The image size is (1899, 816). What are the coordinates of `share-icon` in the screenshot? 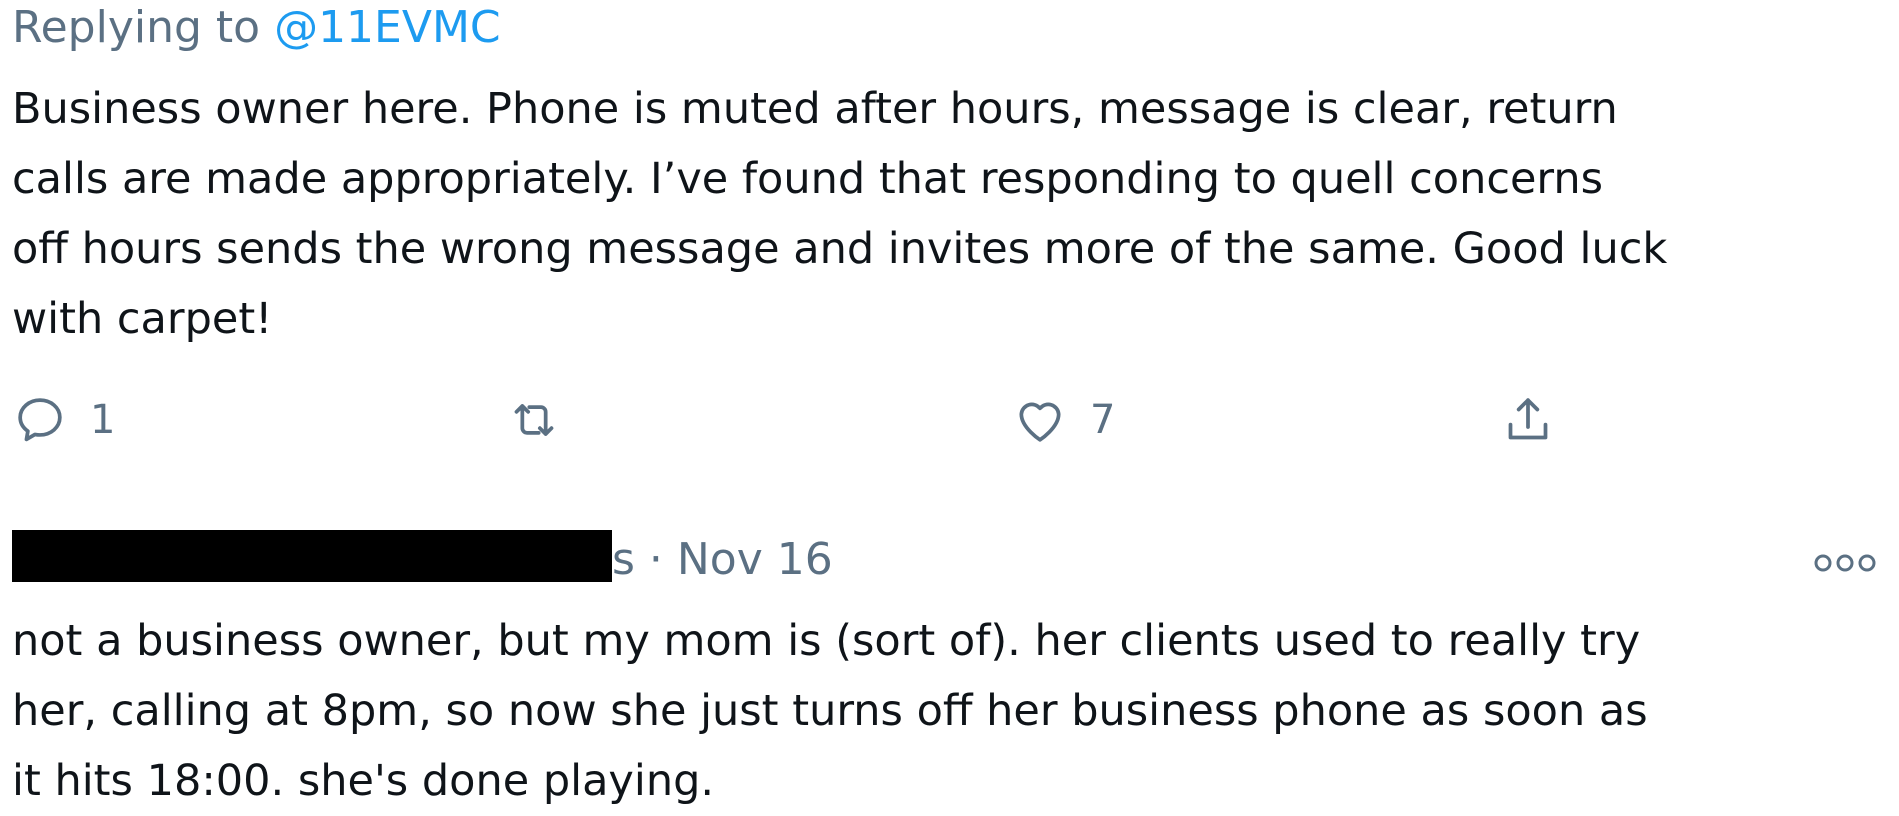 It's located at (1528, 419).